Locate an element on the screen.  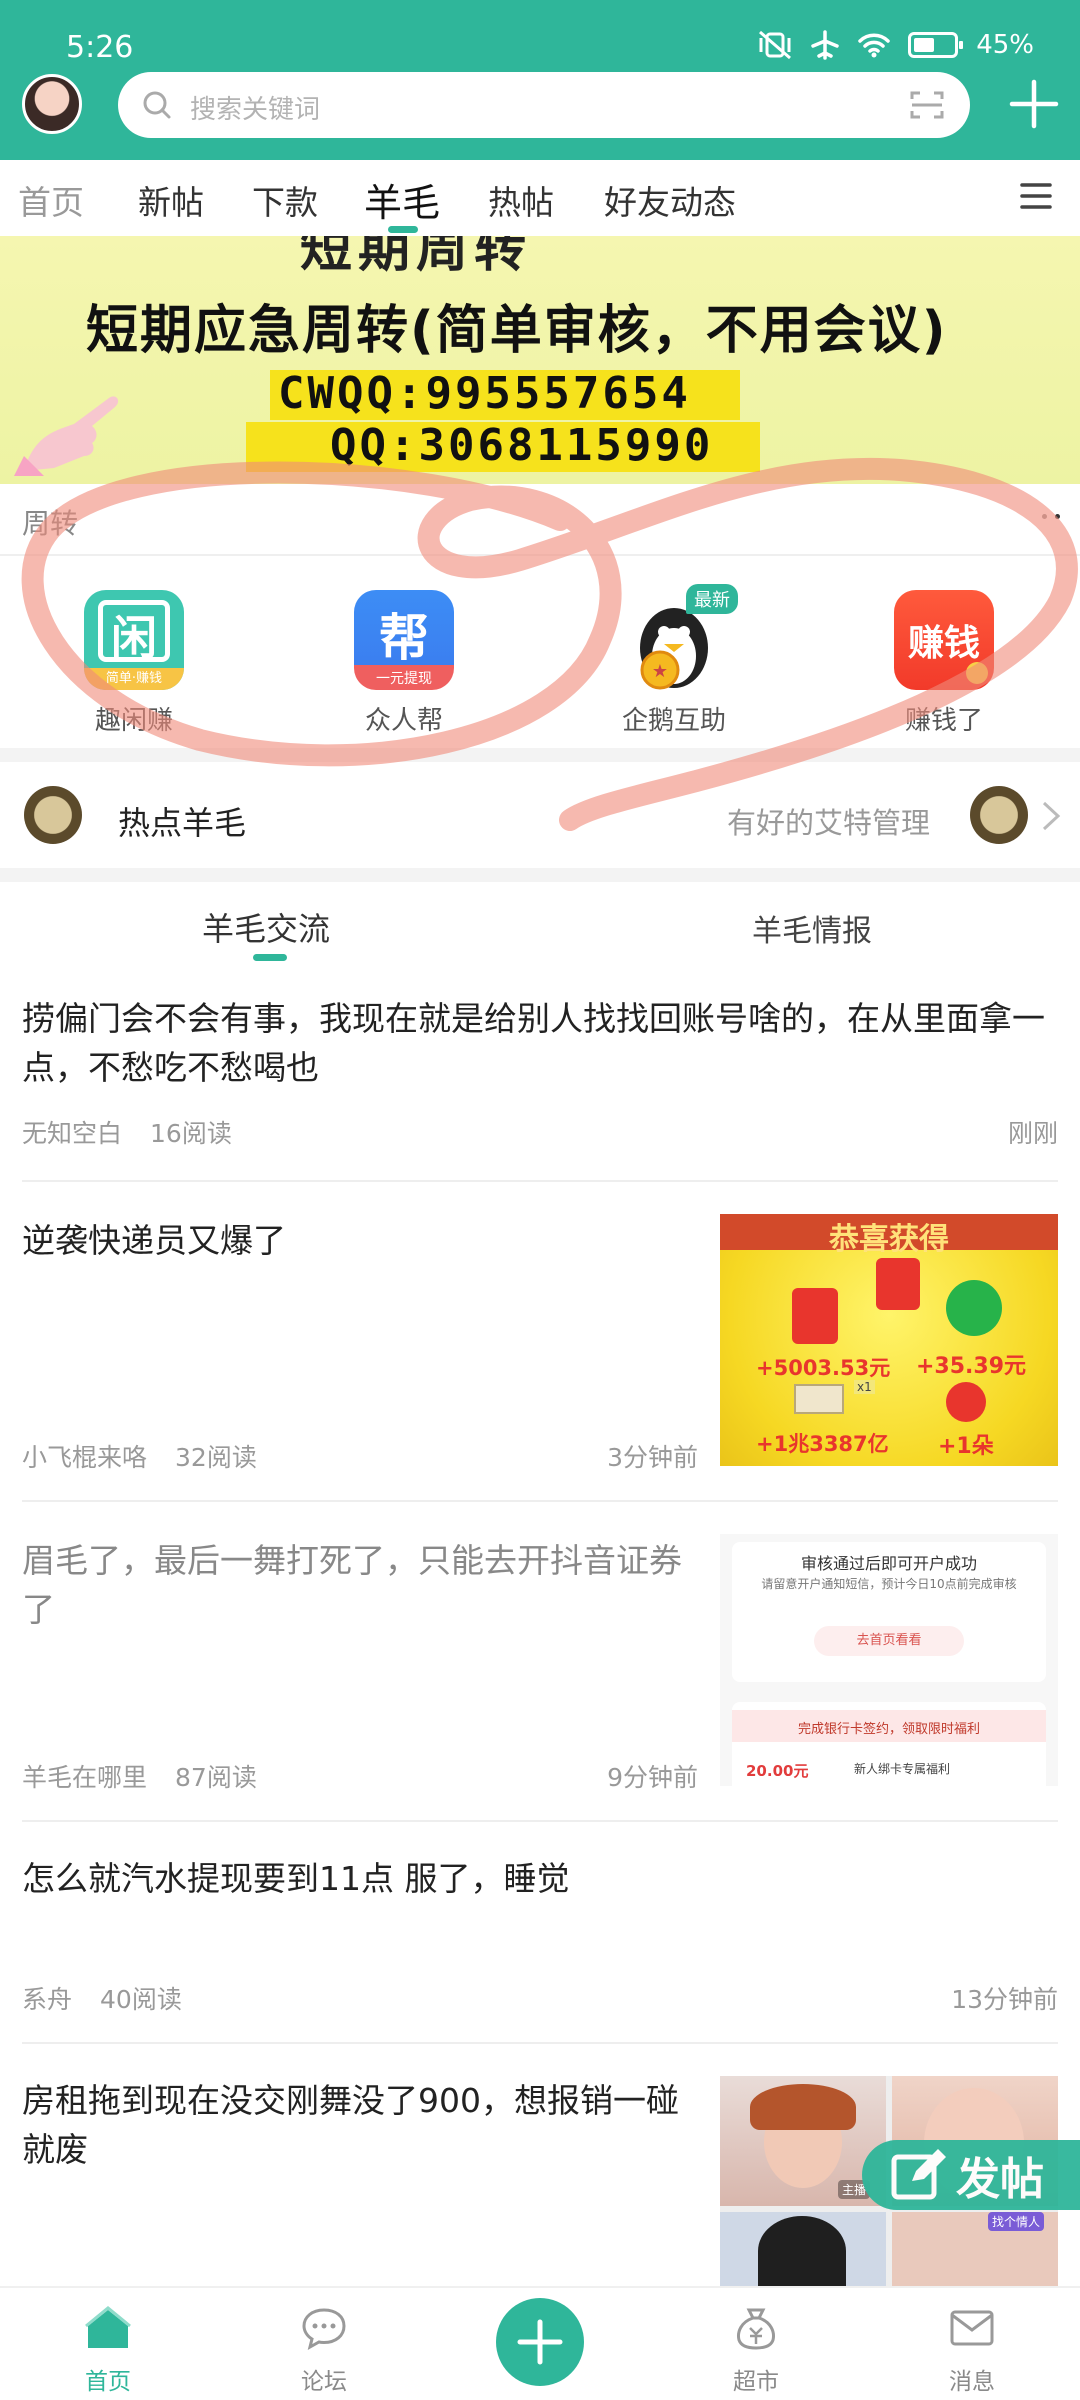
app-label: 企鹅互助 is located at coordinates (673, 721).